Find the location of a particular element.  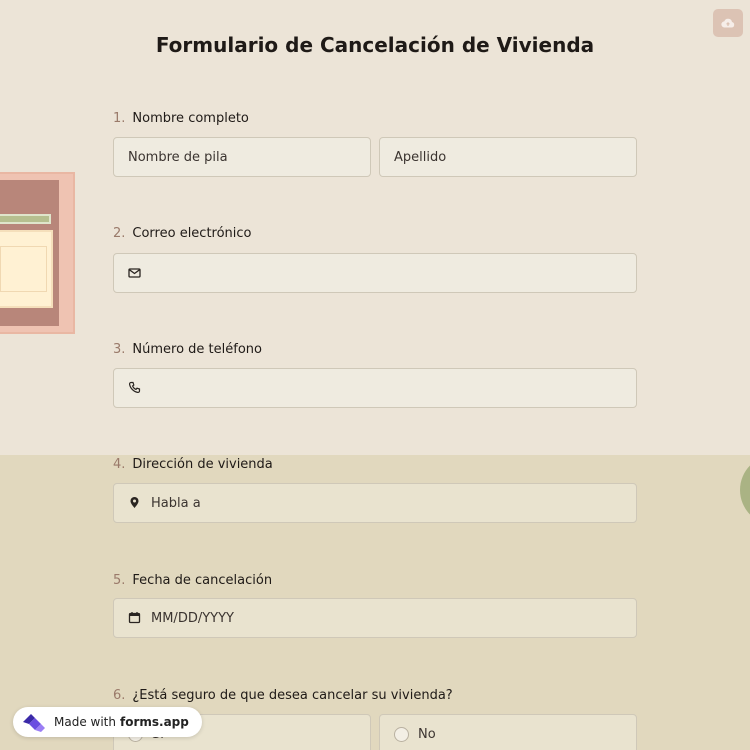

first-name-placeholder: Nombre de pila is located at coordinates (178, 157).